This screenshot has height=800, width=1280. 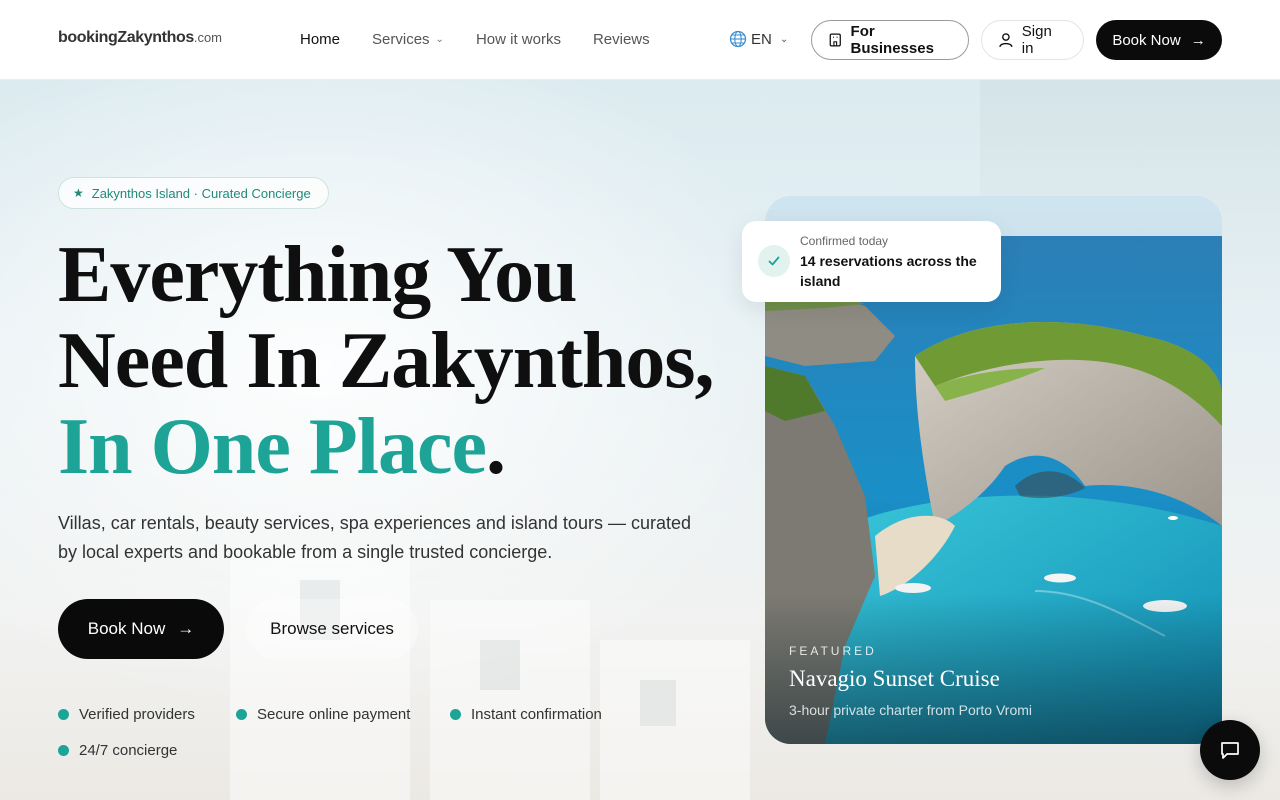 I want to click on headline-accent: In One Place, so click(x=272, y=447).